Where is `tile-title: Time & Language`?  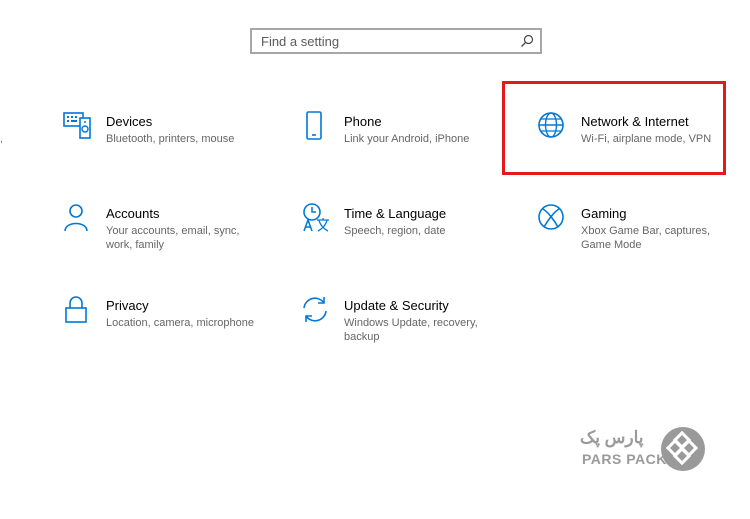 tile-title: Time & Language is located at coordinates (395, 213).